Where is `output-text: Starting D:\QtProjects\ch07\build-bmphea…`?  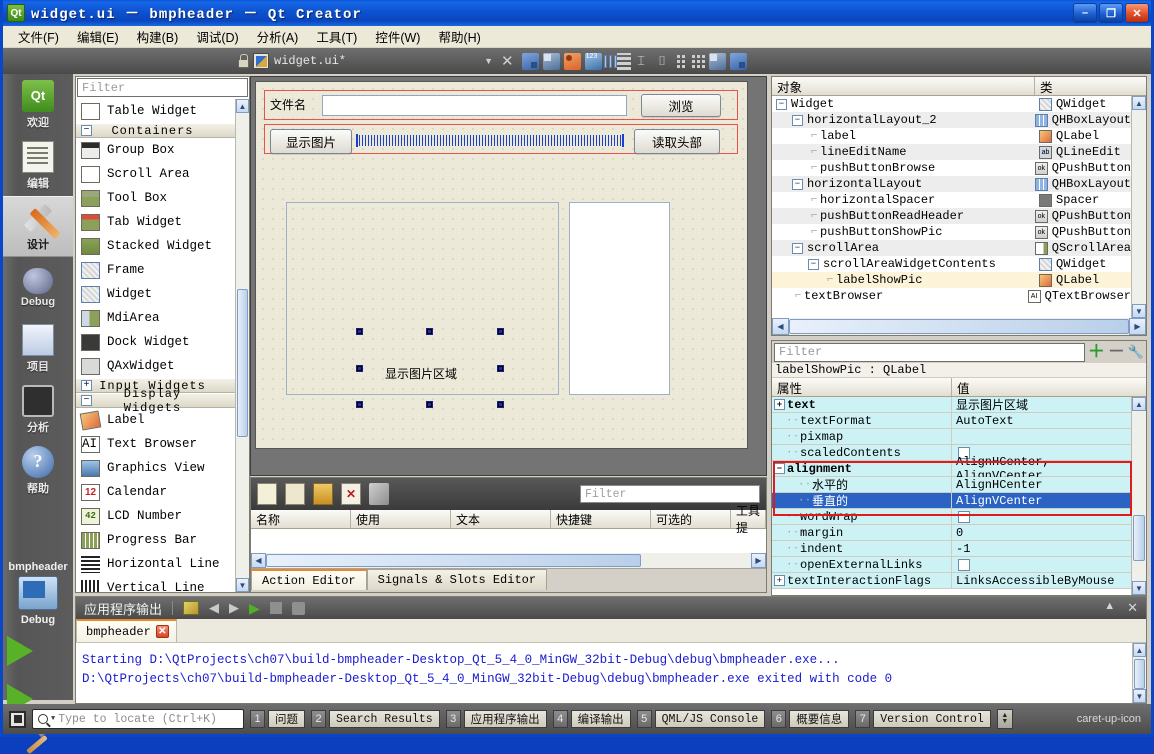
output-text: Starting D:\QtProjects\ch07\build-bmphea… is located at coordinates (604, 673).